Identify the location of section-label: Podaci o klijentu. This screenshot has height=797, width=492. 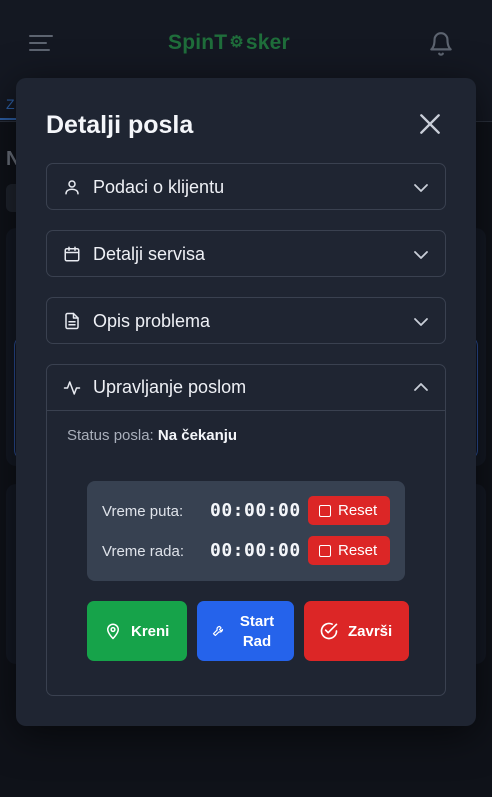
(159, 187).